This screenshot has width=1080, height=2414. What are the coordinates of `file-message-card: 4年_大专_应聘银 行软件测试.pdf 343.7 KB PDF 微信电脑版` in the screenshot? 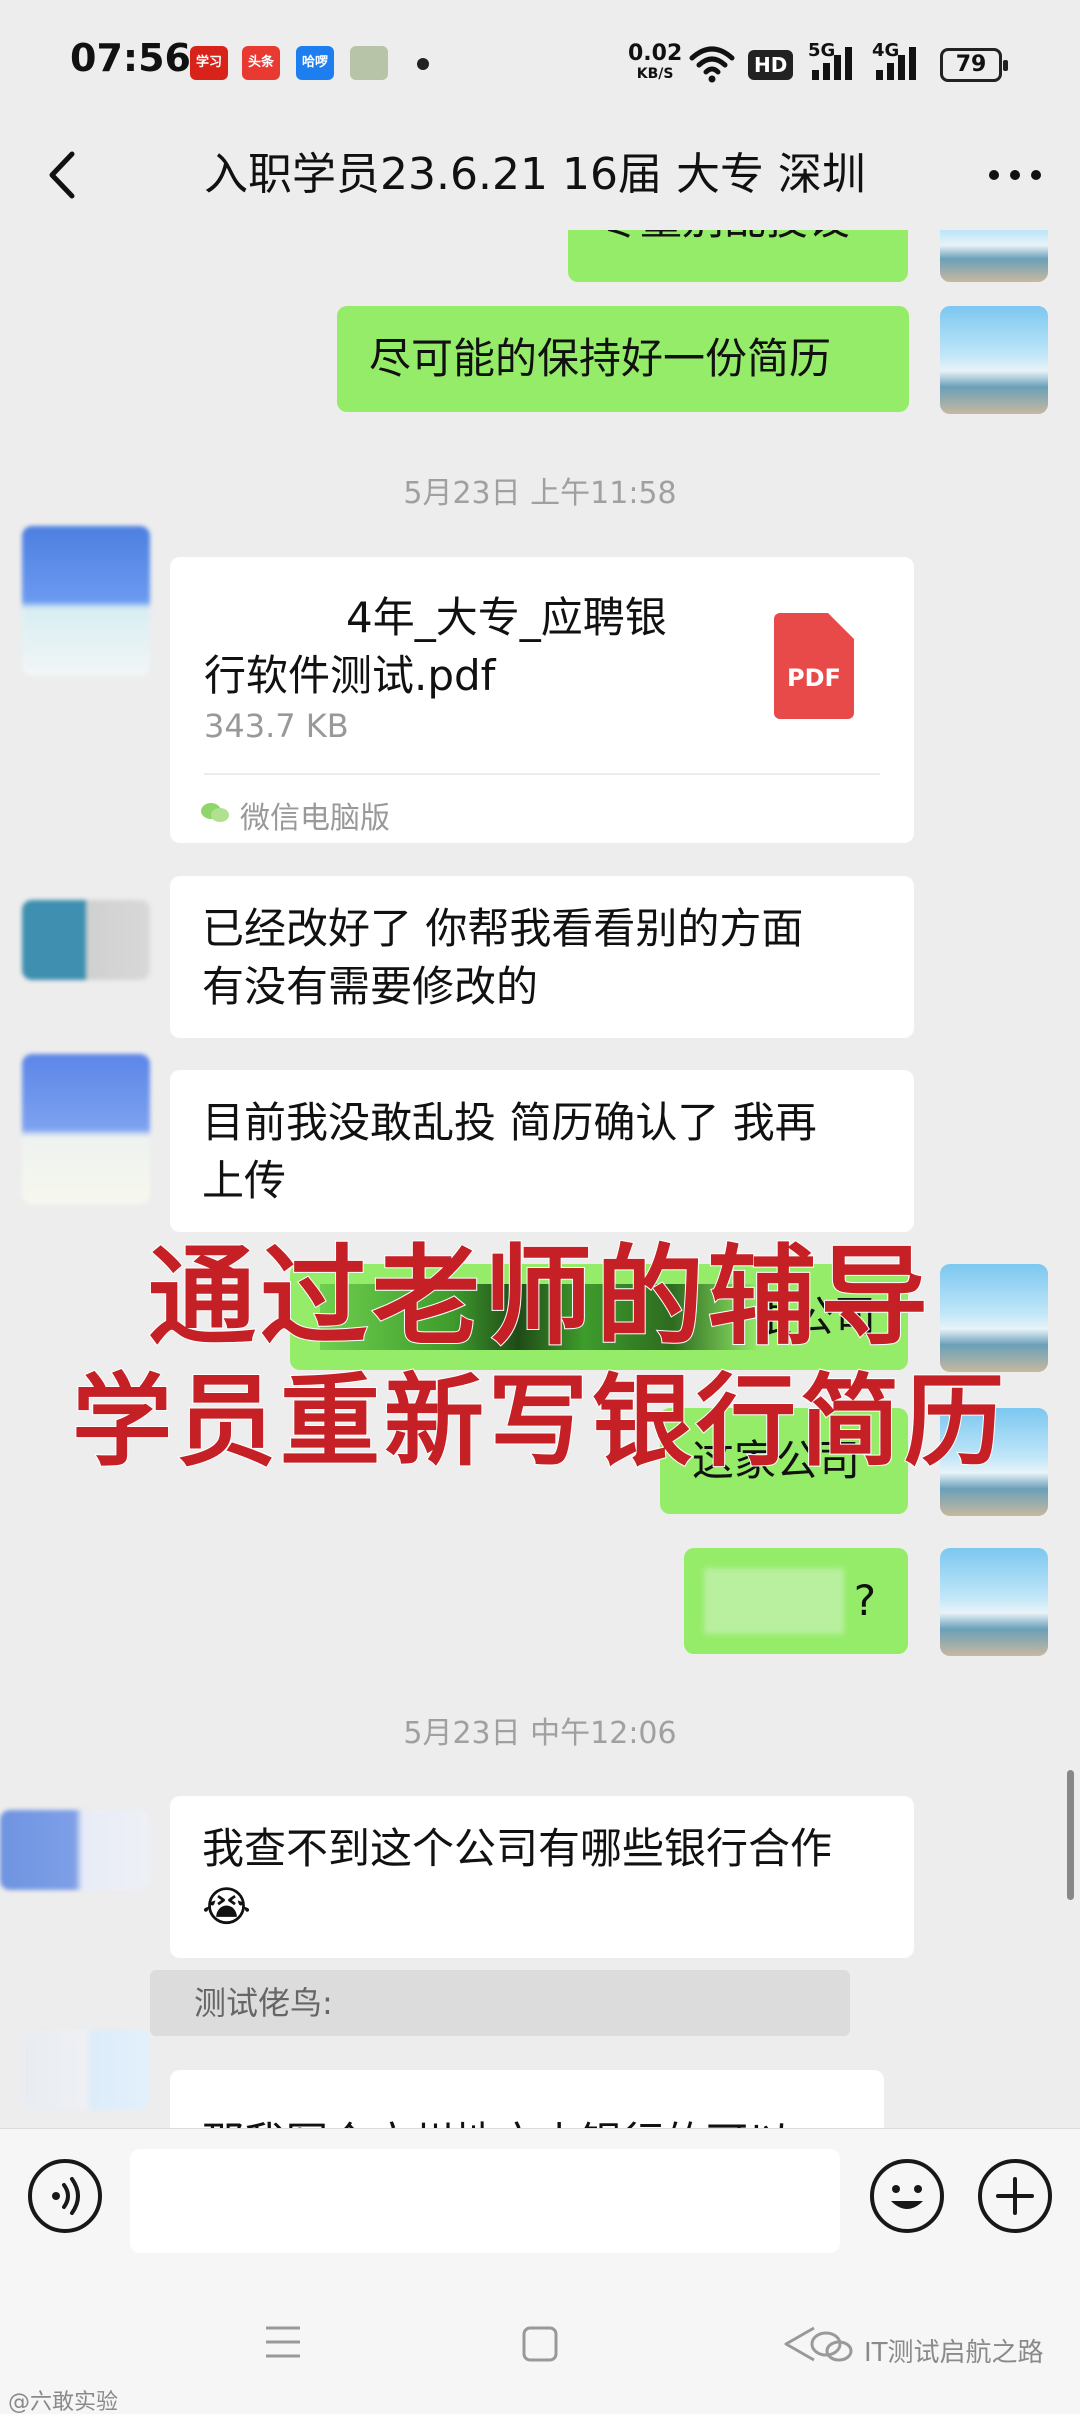 It's located at (542, 700).